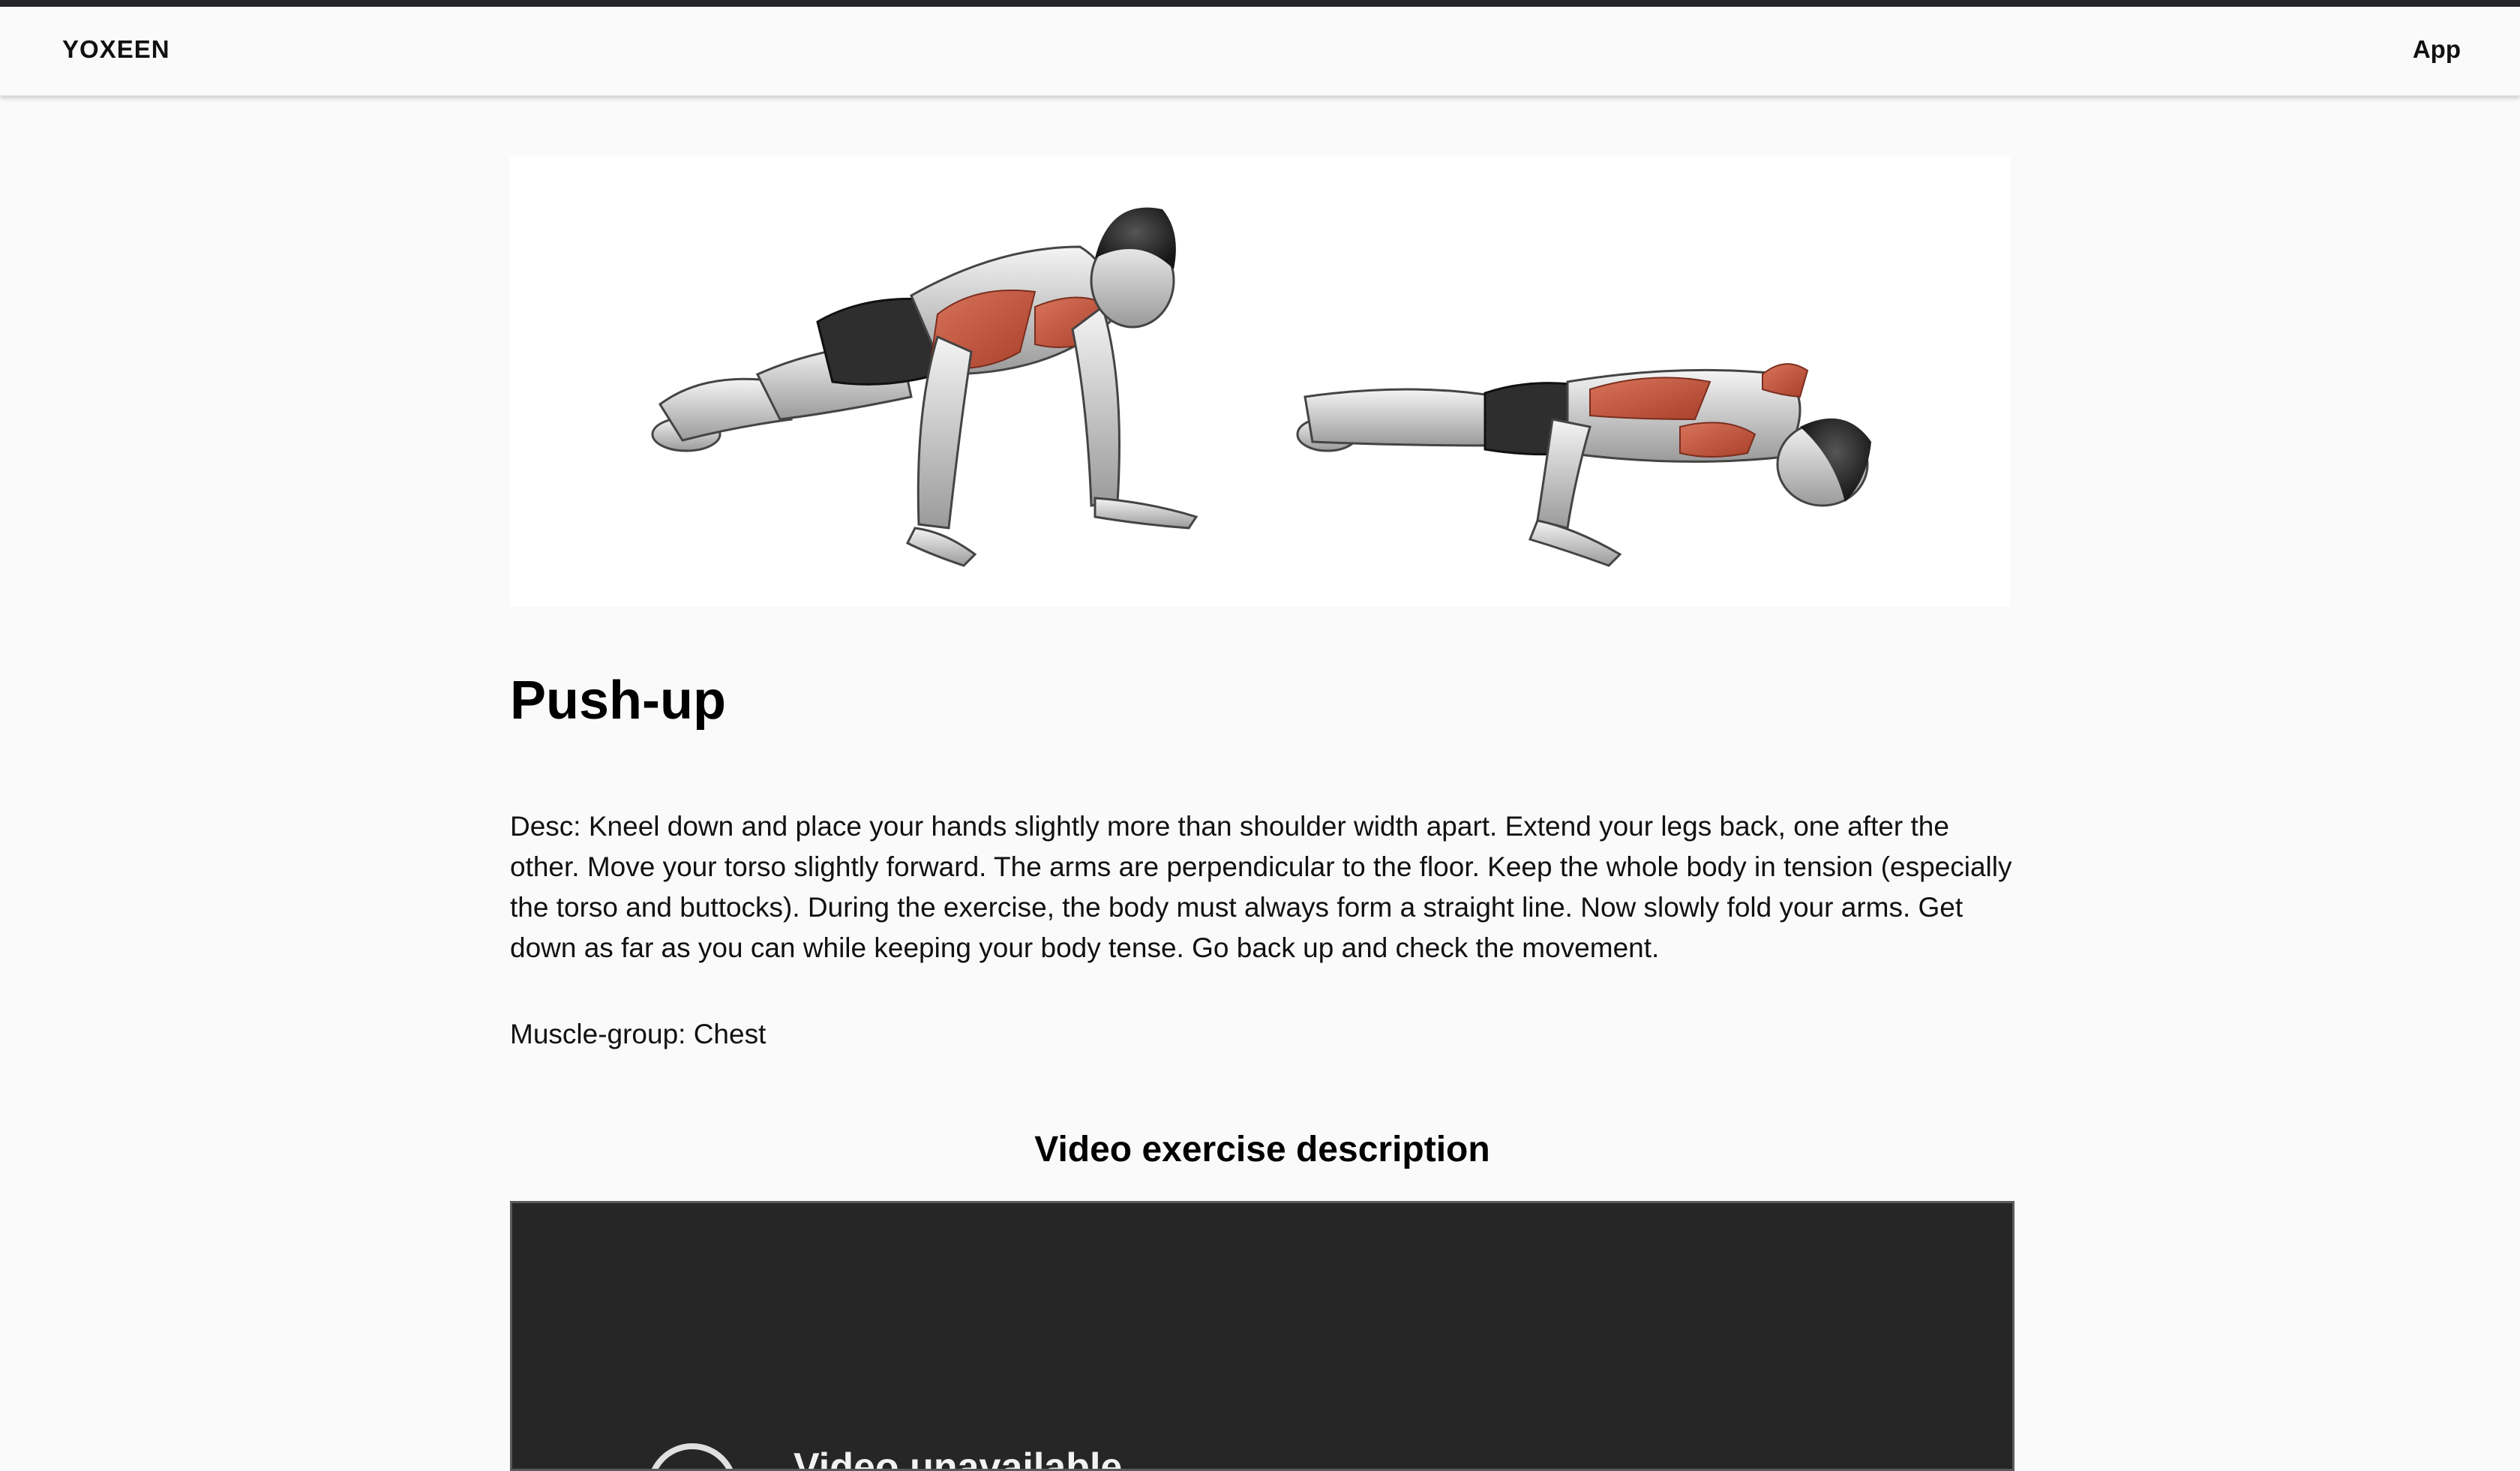  What do you see at coordinates (1262, 1149) in the screenshot?
I see `video-section-heading: Video exercise description` at bounding box center [1262, 1149].